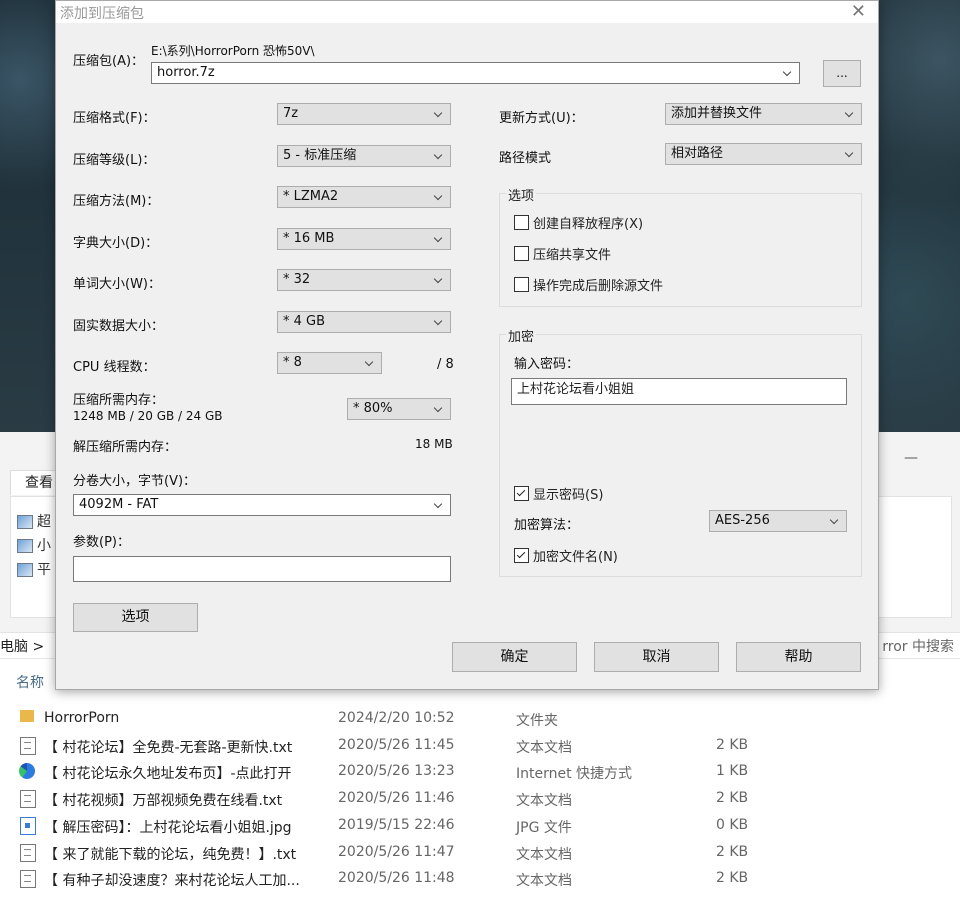 Image resolution: width=960 pixels, height=915 pixels. What do you see at coordinates (168, 747) in the screenshot?
I see `file-name: 【 村花论坛】全免费-无套路-更新快.txt` at bounding box center [168, 747].